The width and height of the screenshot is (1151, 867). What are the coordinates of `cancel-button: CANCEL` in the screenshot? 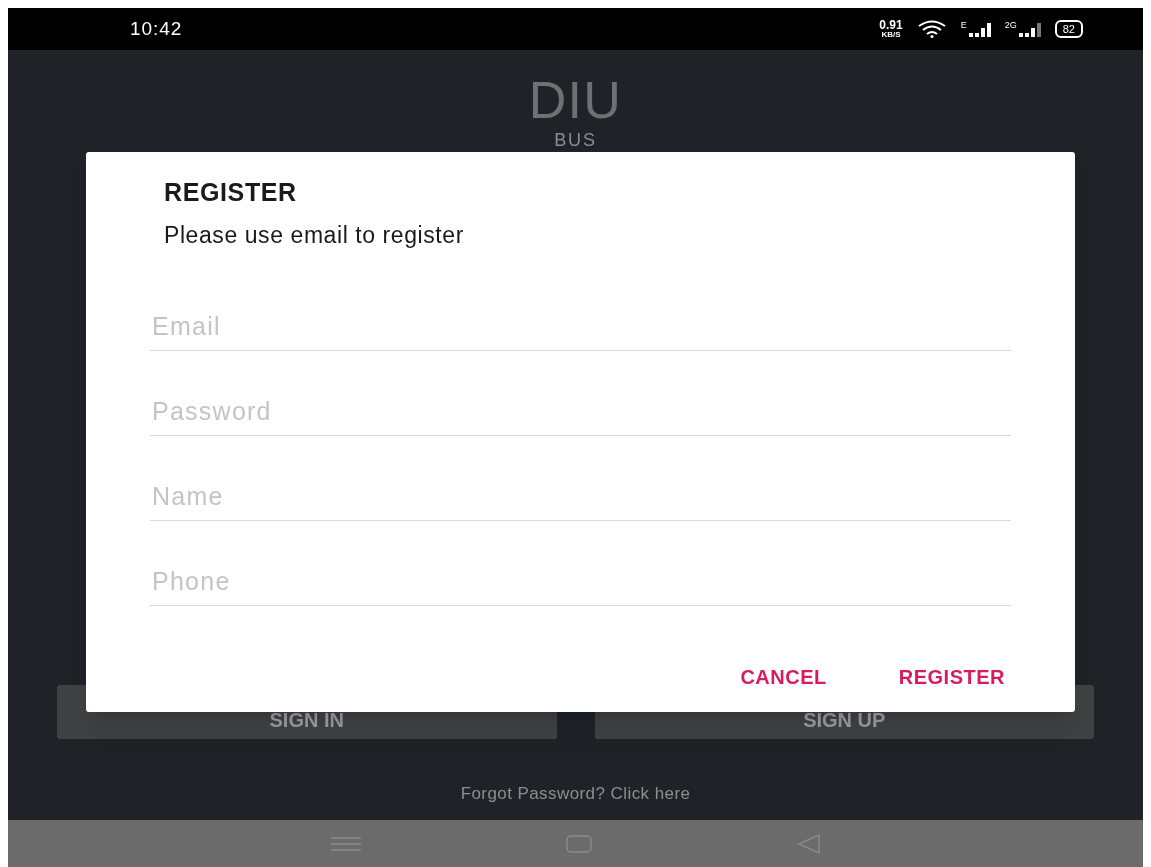 It's located at (783, 677).